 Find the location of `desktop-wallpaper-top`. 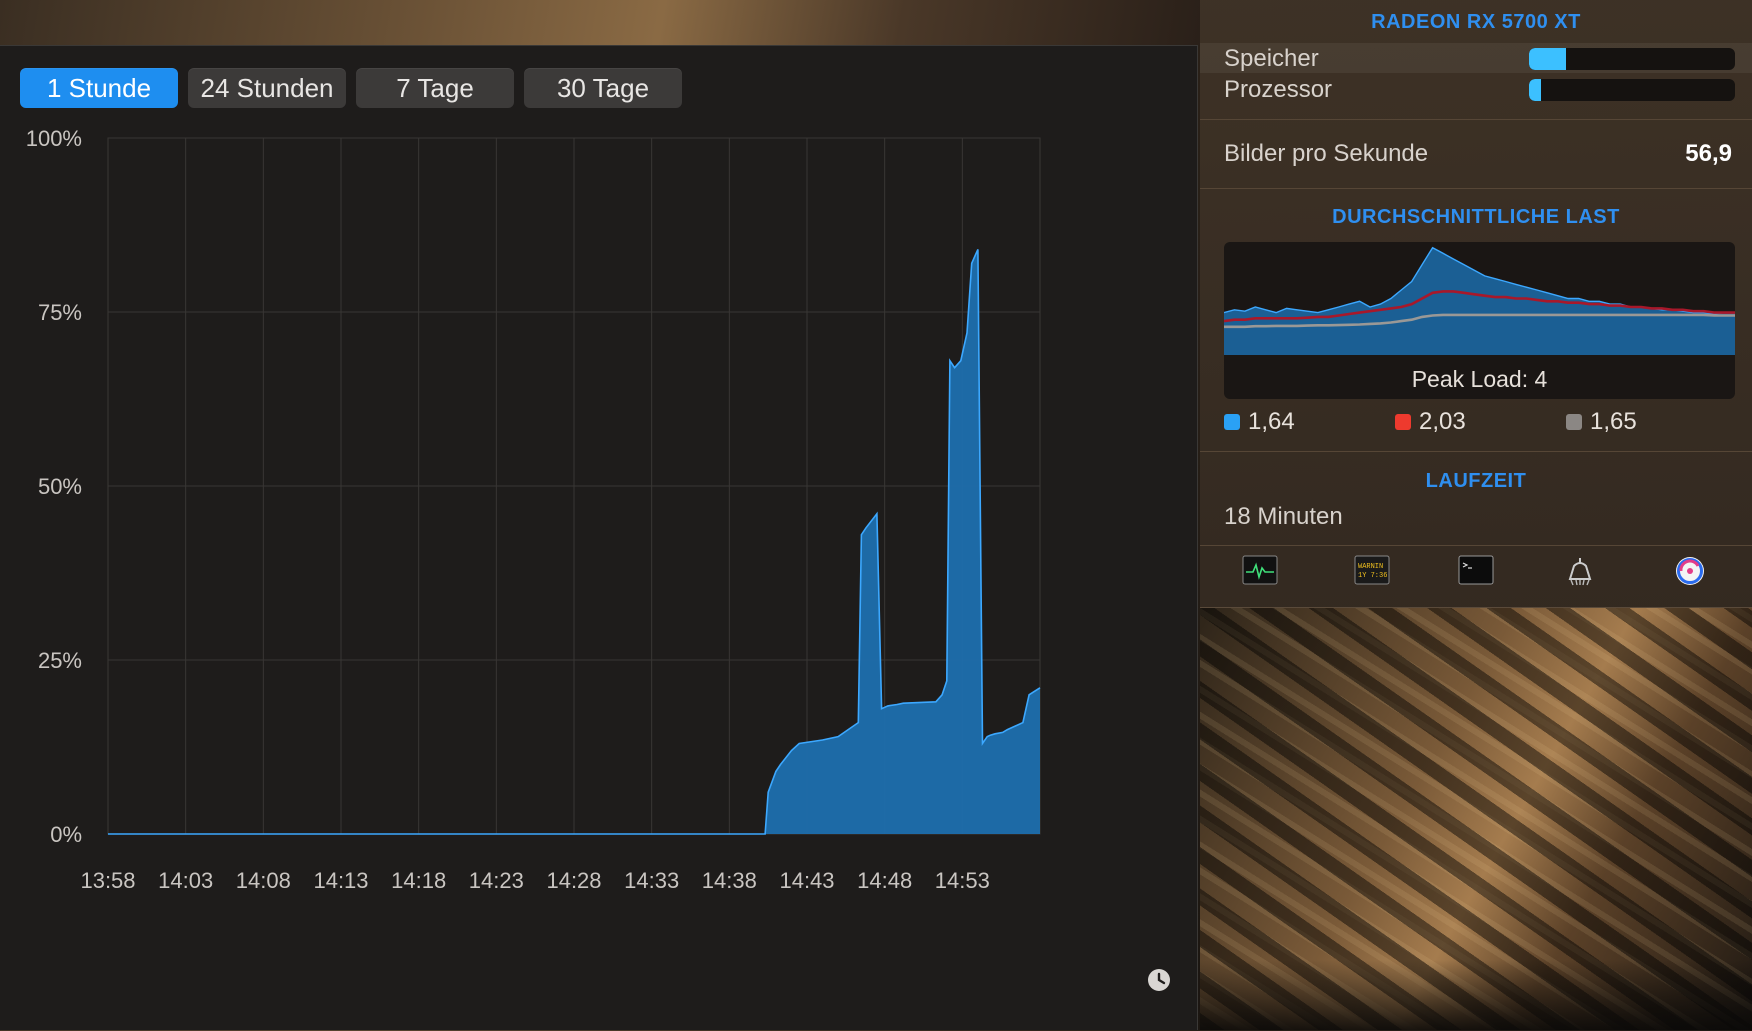

desktop-wallpaper-top is located at coordinates (600, 22).